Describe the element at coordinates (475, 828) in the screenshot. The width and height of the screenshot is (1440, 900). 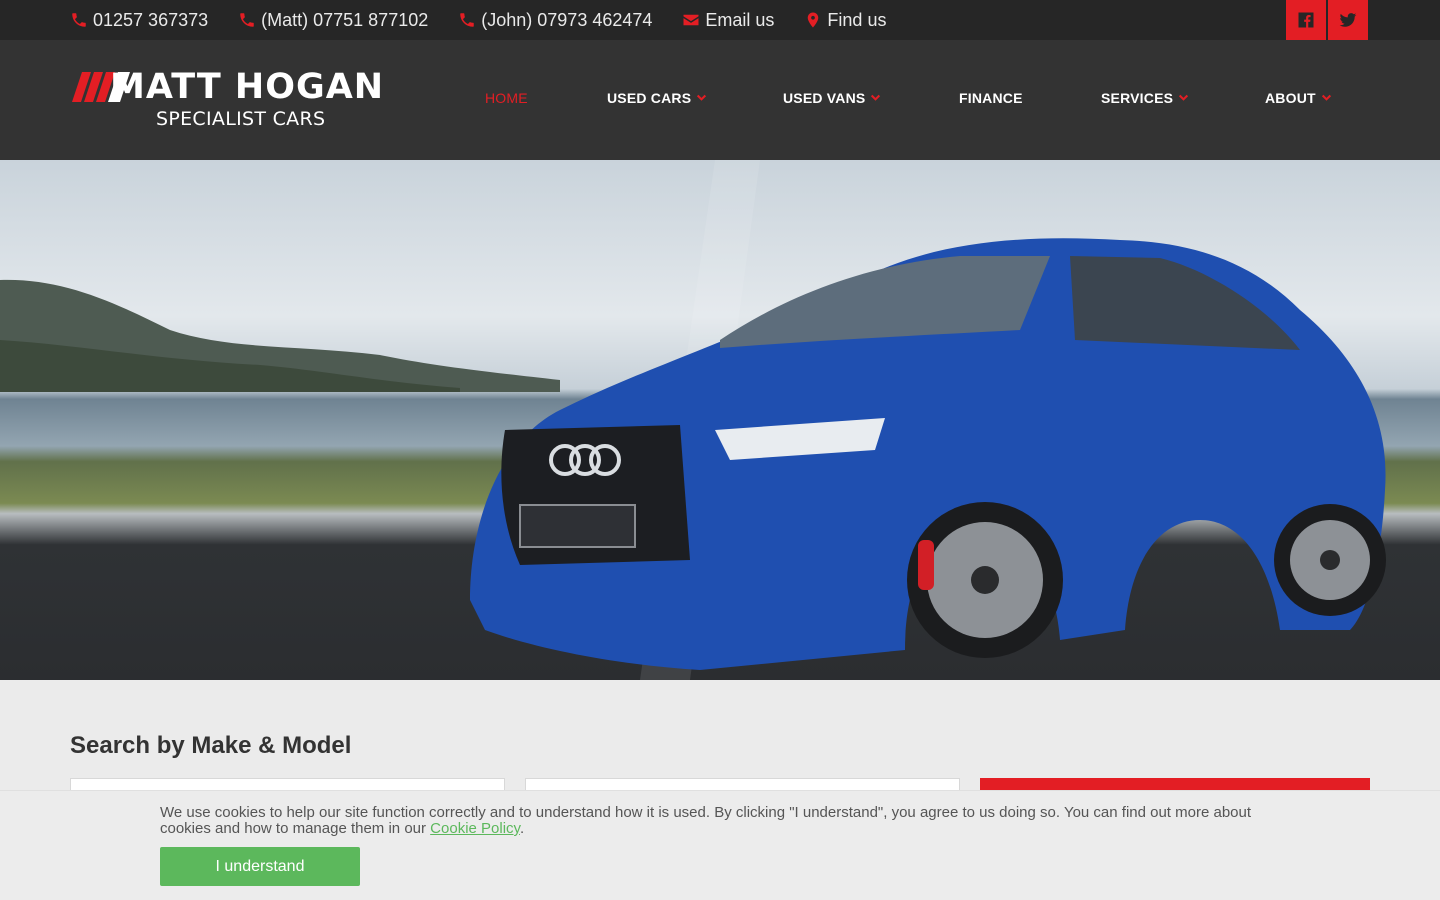
I see `cookie-policy-link: Cookie Policy` at that location.